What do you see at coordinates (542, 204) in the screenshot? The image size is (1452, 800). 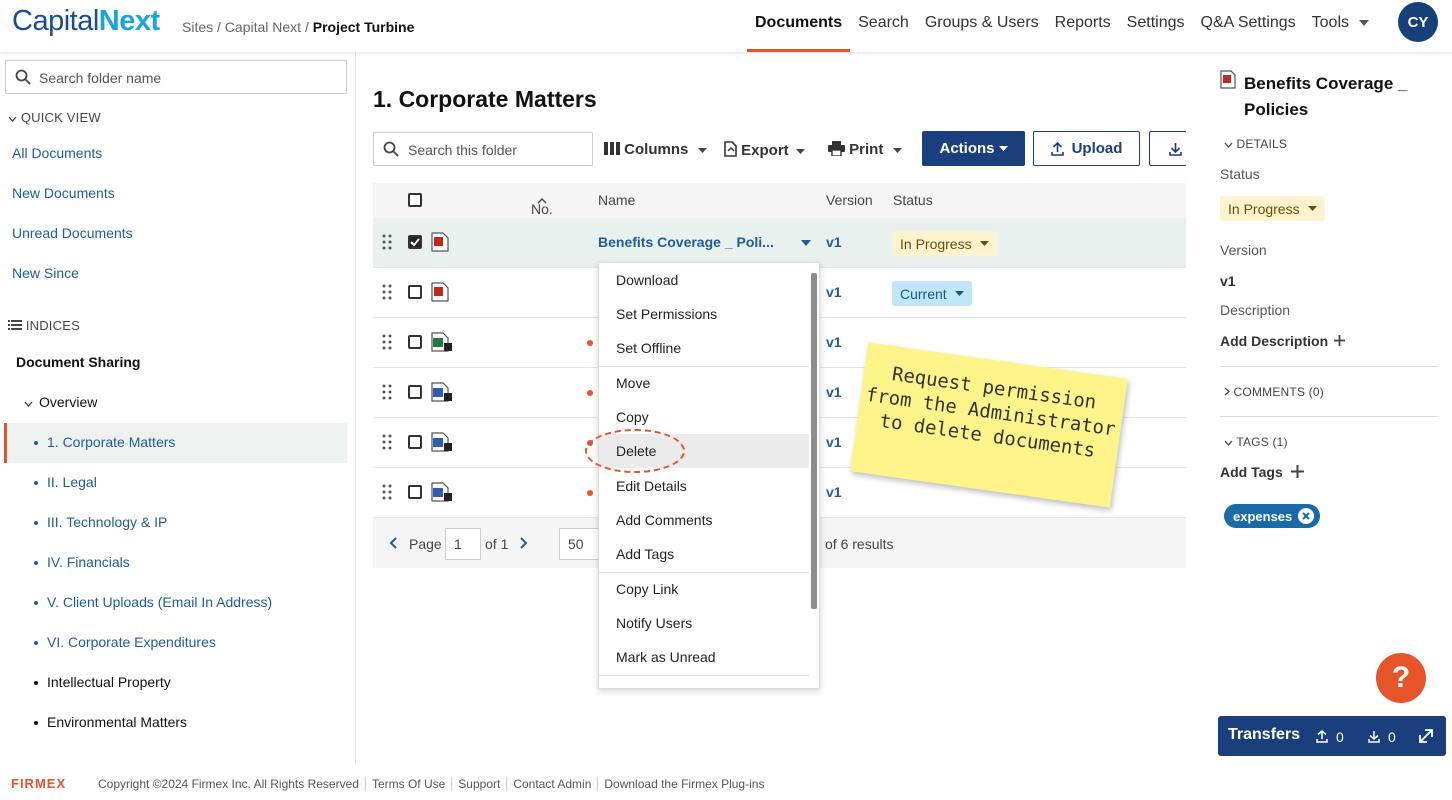 I see `column-no: No.` at bounding box center [542, 204].